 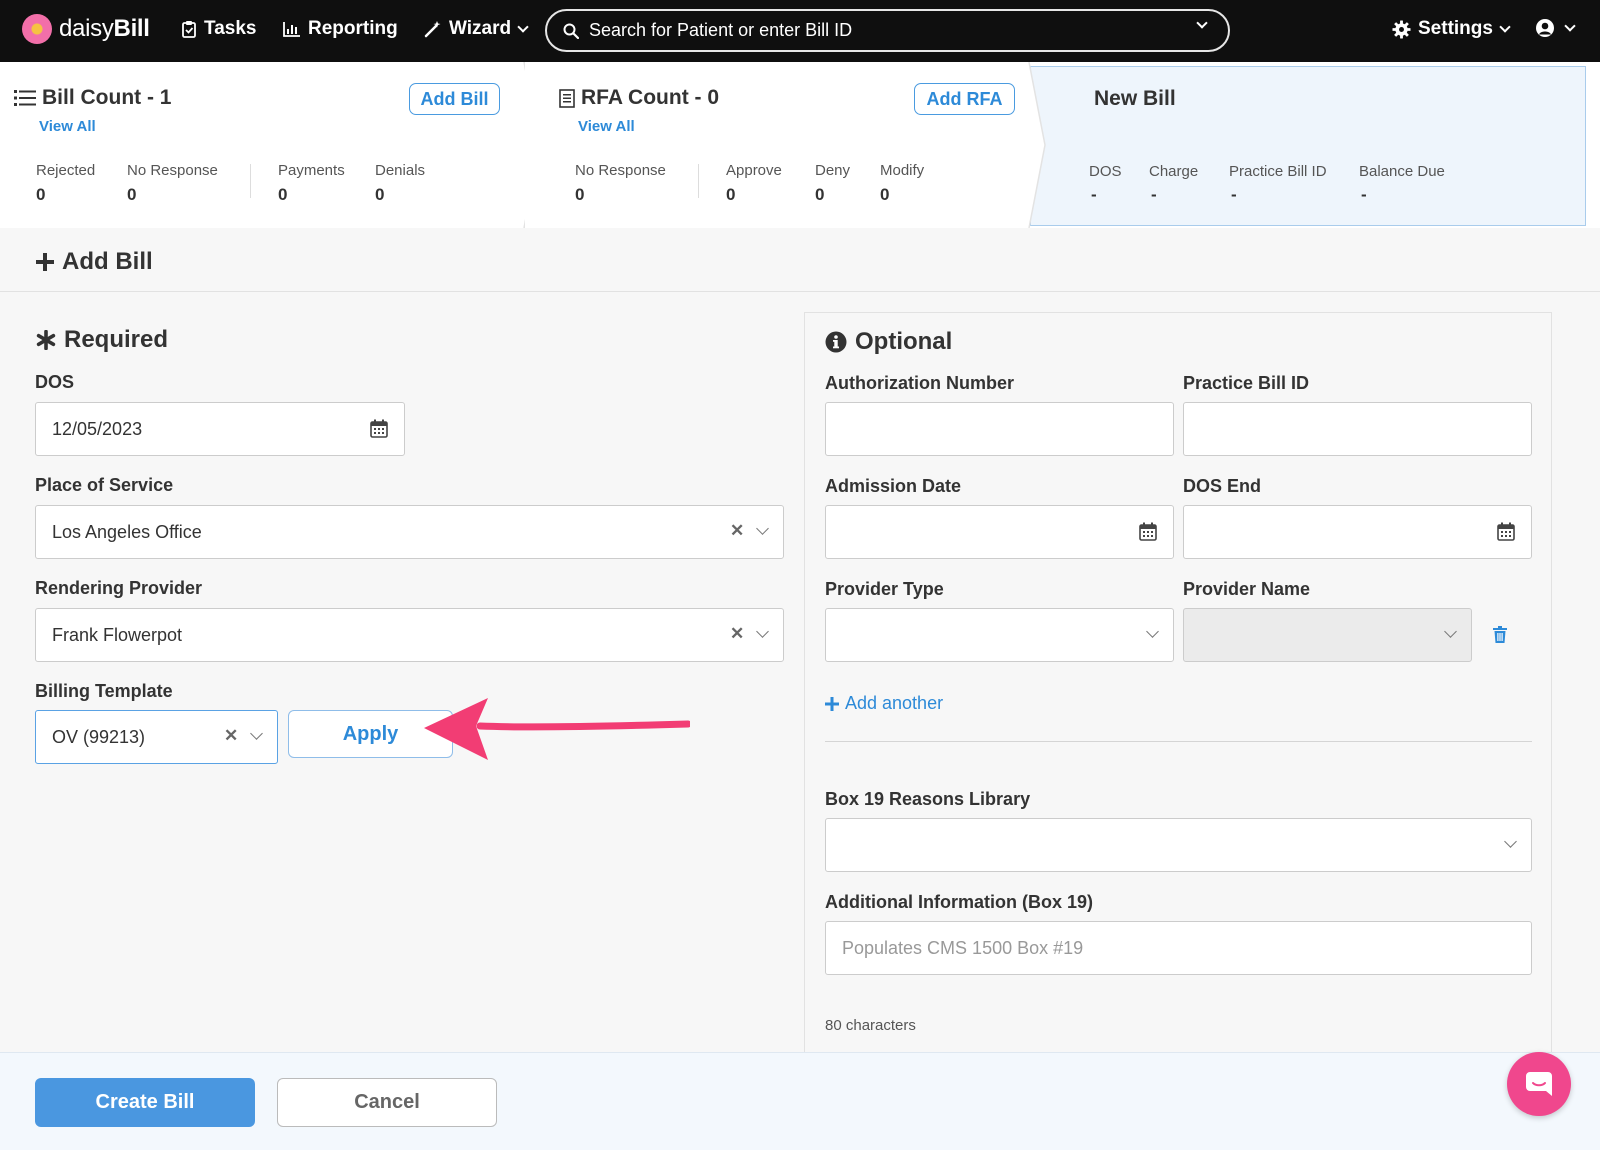 I want to click on search-input, so click(x=879, y=30).